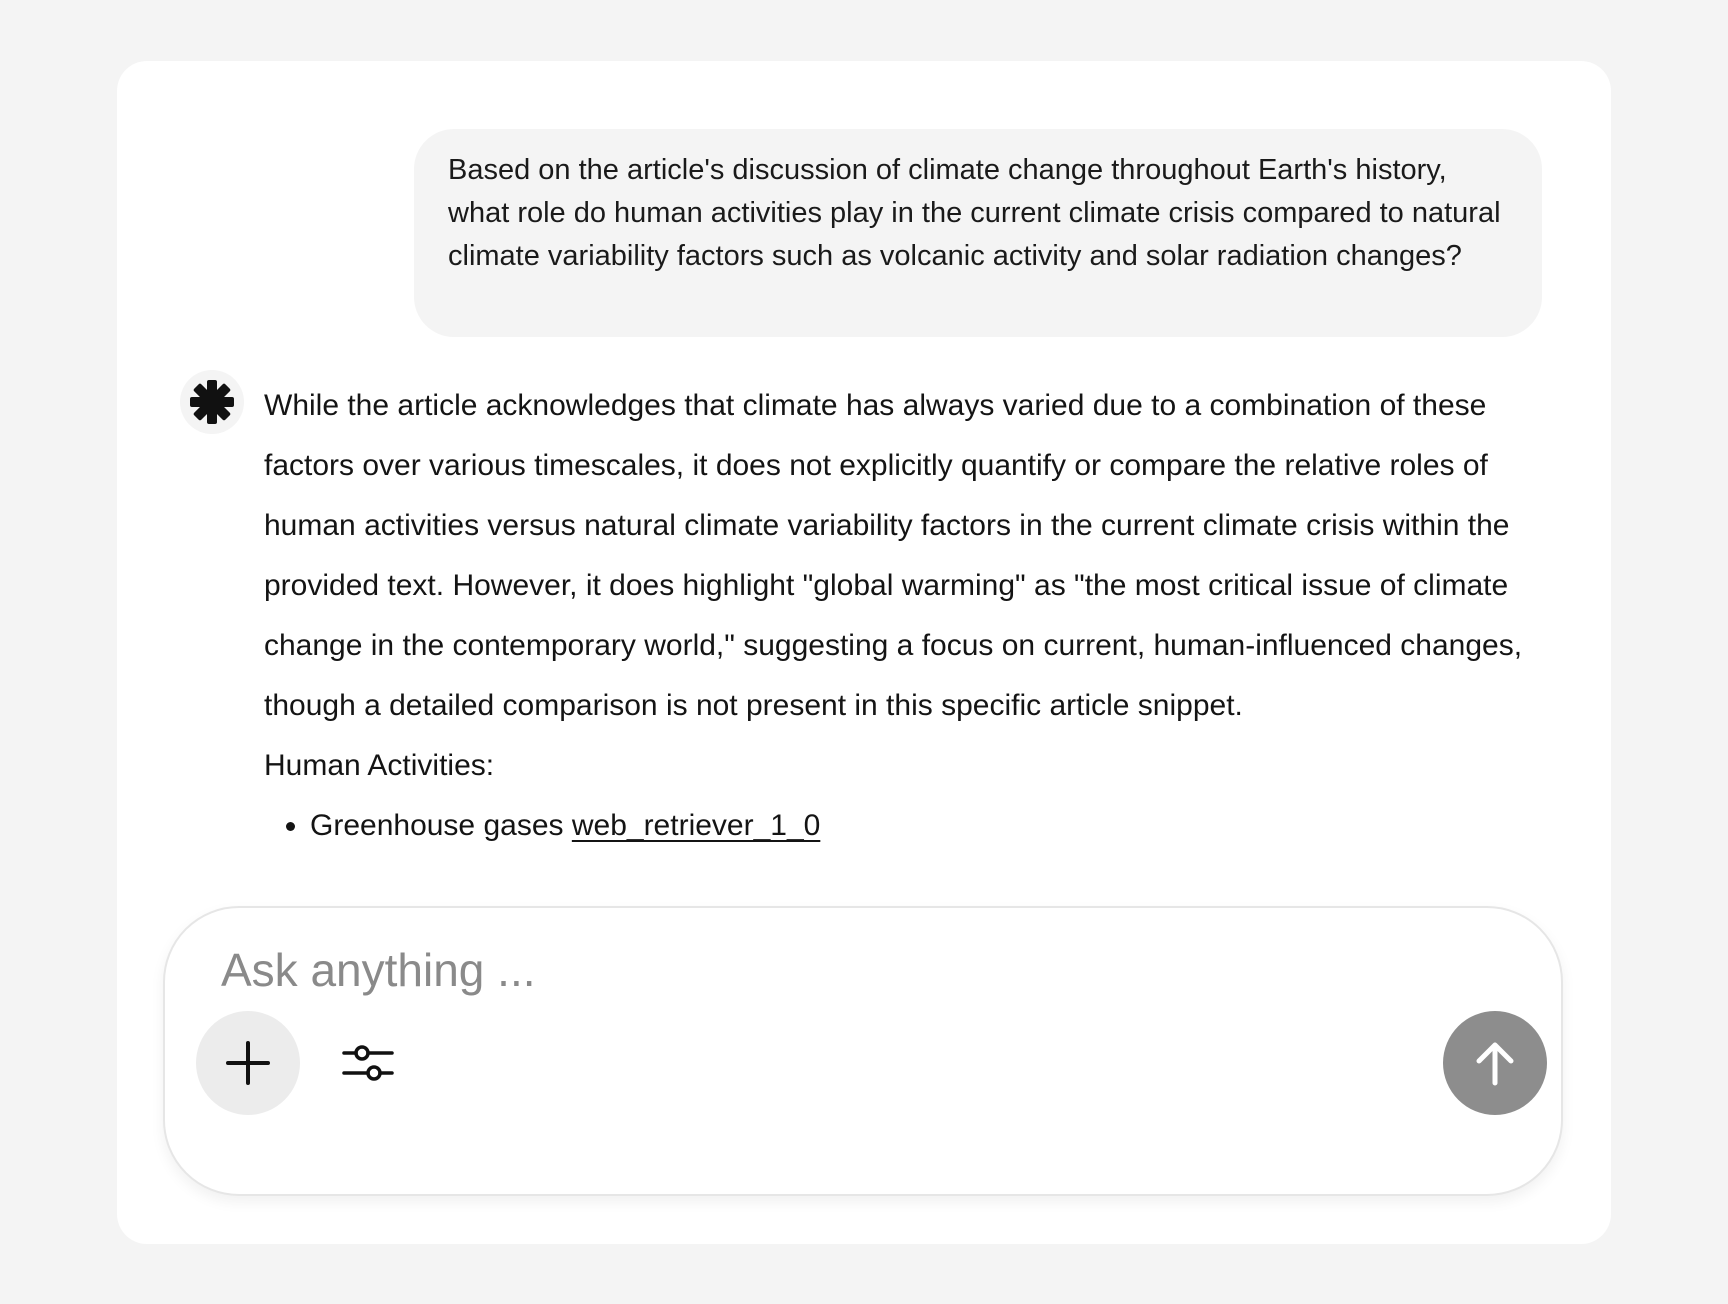  I want to click on arrow-up-icon, so click(1495, 1064).